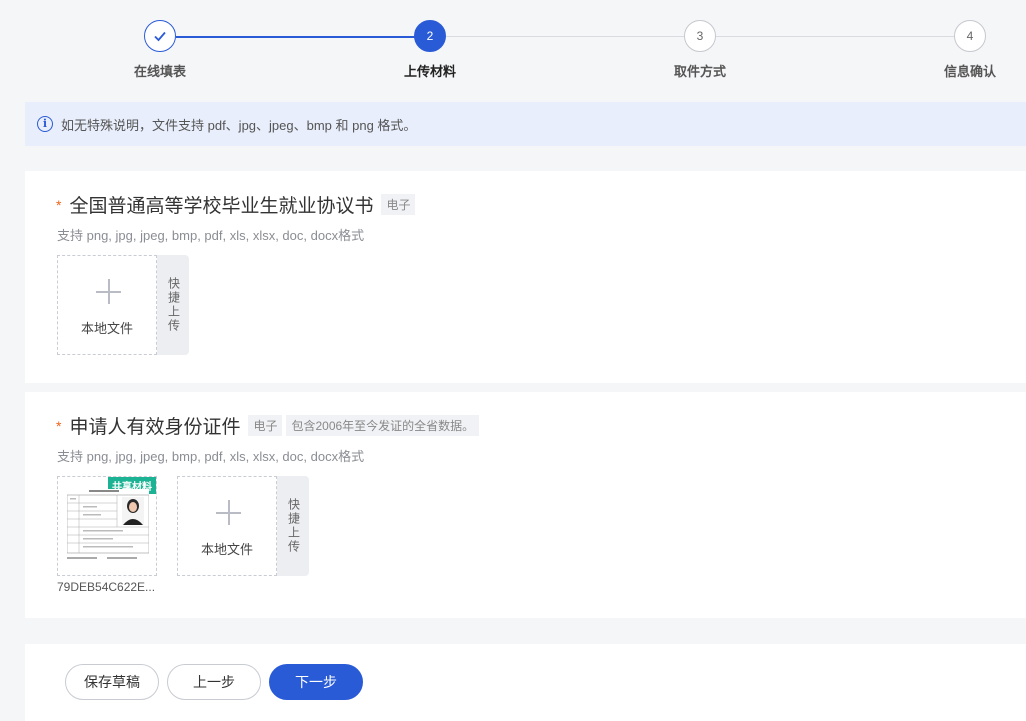 The width and height of the screenshot is (1026, 721). I want to click on format-notice: i 如无特殊说明，文件支持 pdf、jpg、jpeg、bmp 和 png 格式。, so click(525, 124).